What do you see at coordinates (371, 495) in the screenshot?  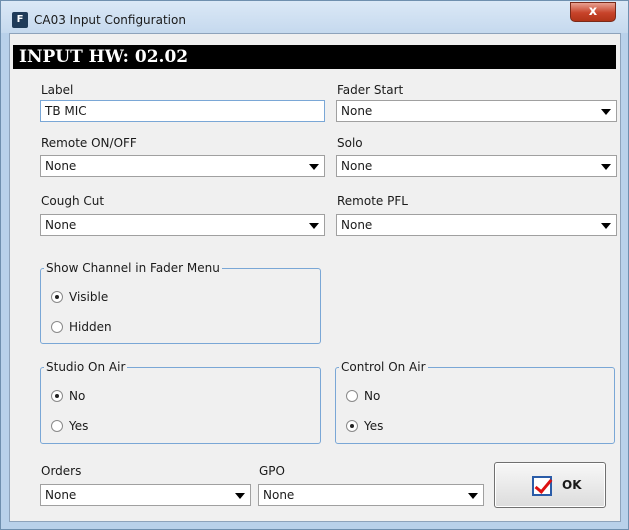 I see `gpo-select: None` at bounding box center [371, 495].